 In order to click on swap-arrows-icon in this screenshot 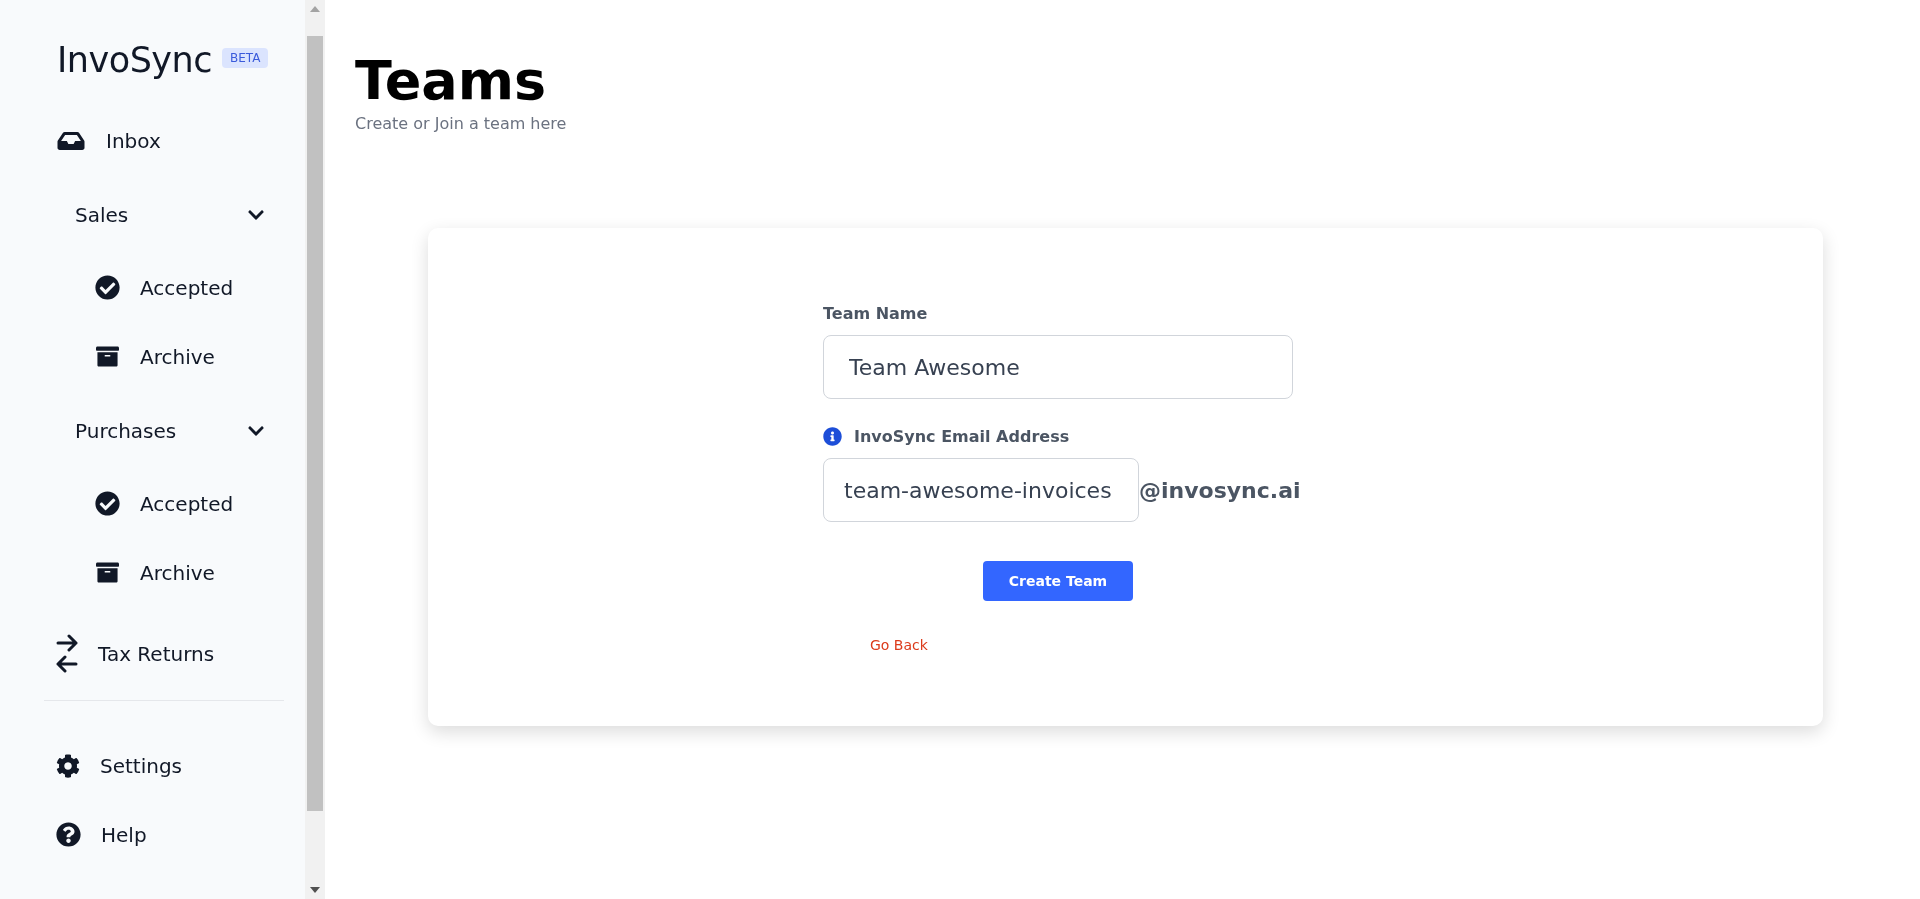, I will do `click(67, 653)`.